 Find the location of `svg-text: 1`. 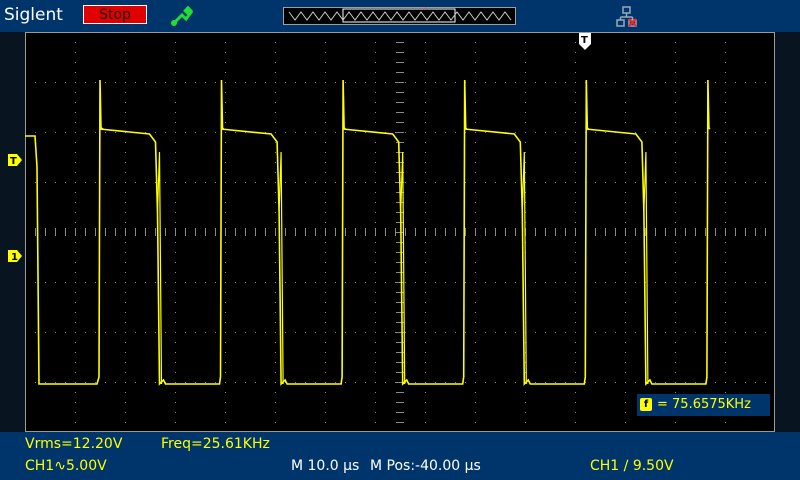

svg-text: 1 is located at coordinates (14, 257).